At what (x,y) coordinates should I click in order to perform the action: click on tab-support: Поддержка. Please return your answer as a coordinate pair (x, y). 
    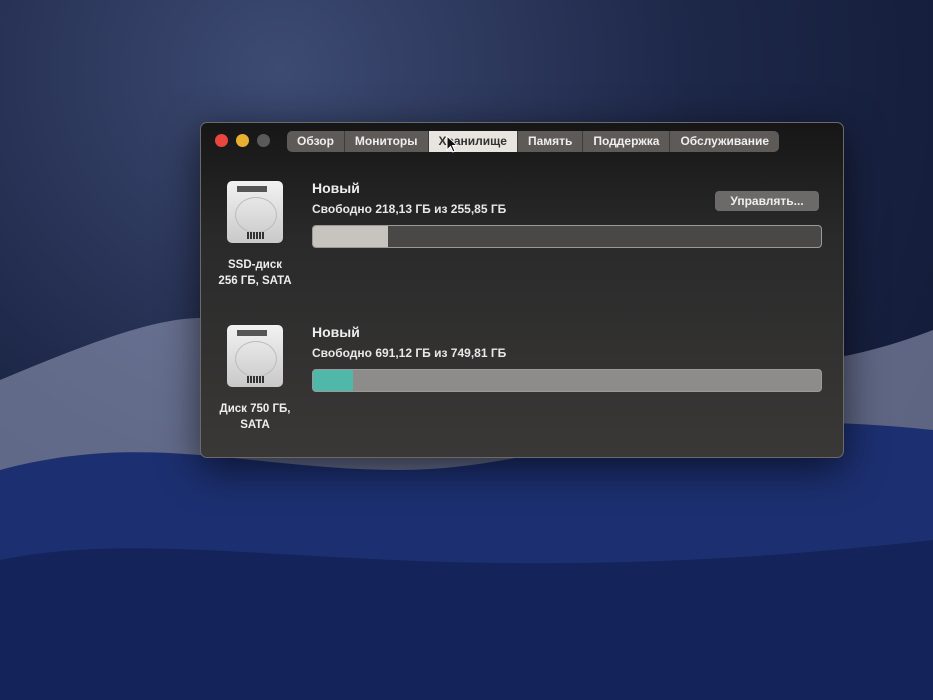
    Looking at the image, I should click on (627, 141).